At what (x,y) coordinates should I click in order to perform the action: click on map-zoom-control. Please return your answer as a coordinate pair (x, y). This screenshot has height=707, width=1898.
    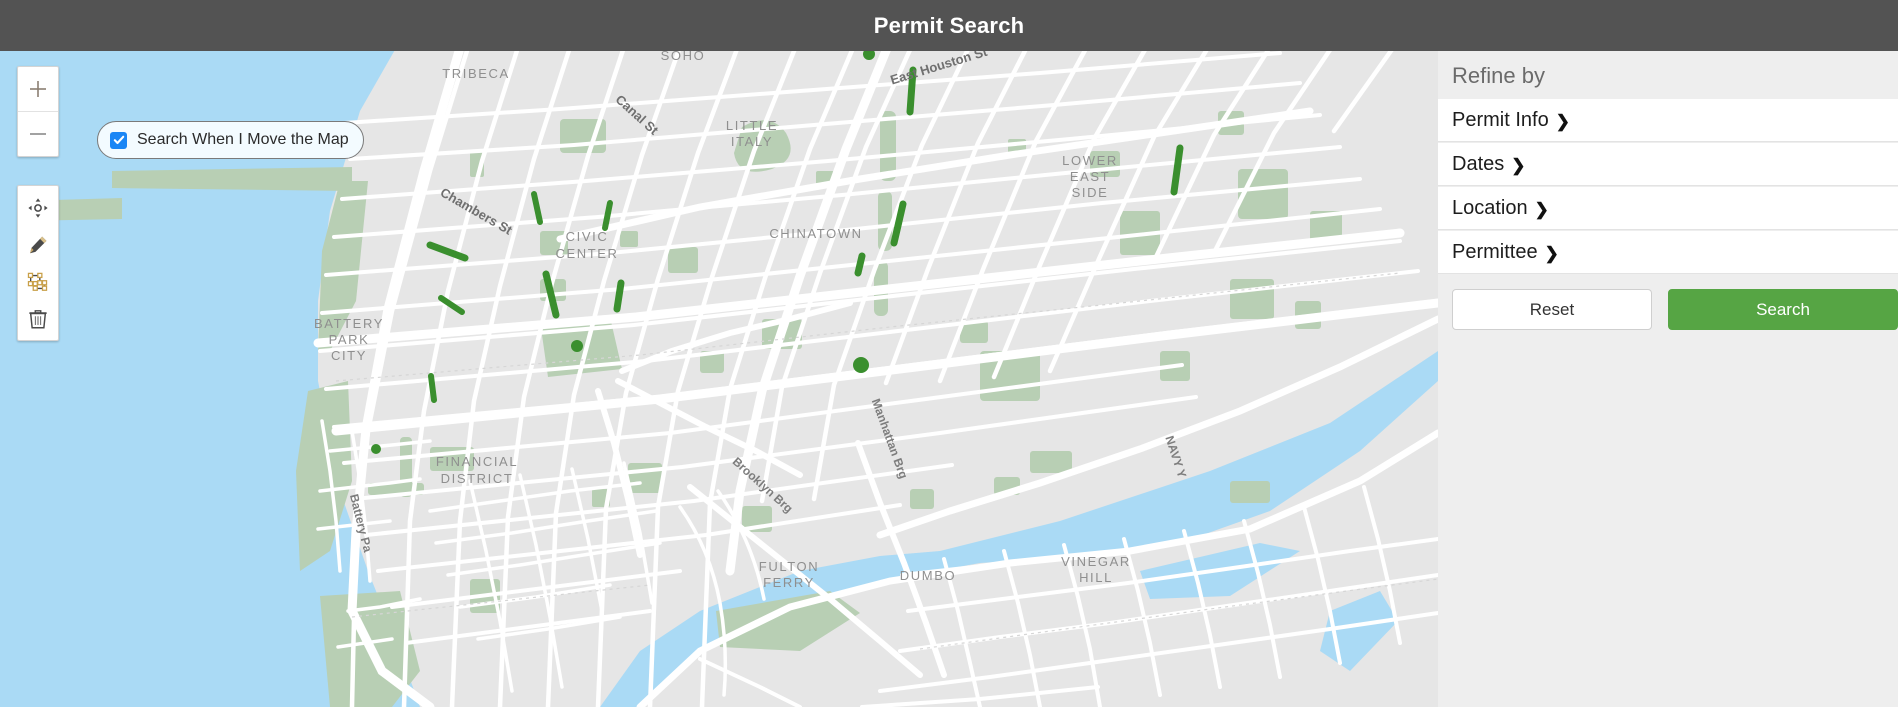
    Looking at the image, I should click on (38, 111).